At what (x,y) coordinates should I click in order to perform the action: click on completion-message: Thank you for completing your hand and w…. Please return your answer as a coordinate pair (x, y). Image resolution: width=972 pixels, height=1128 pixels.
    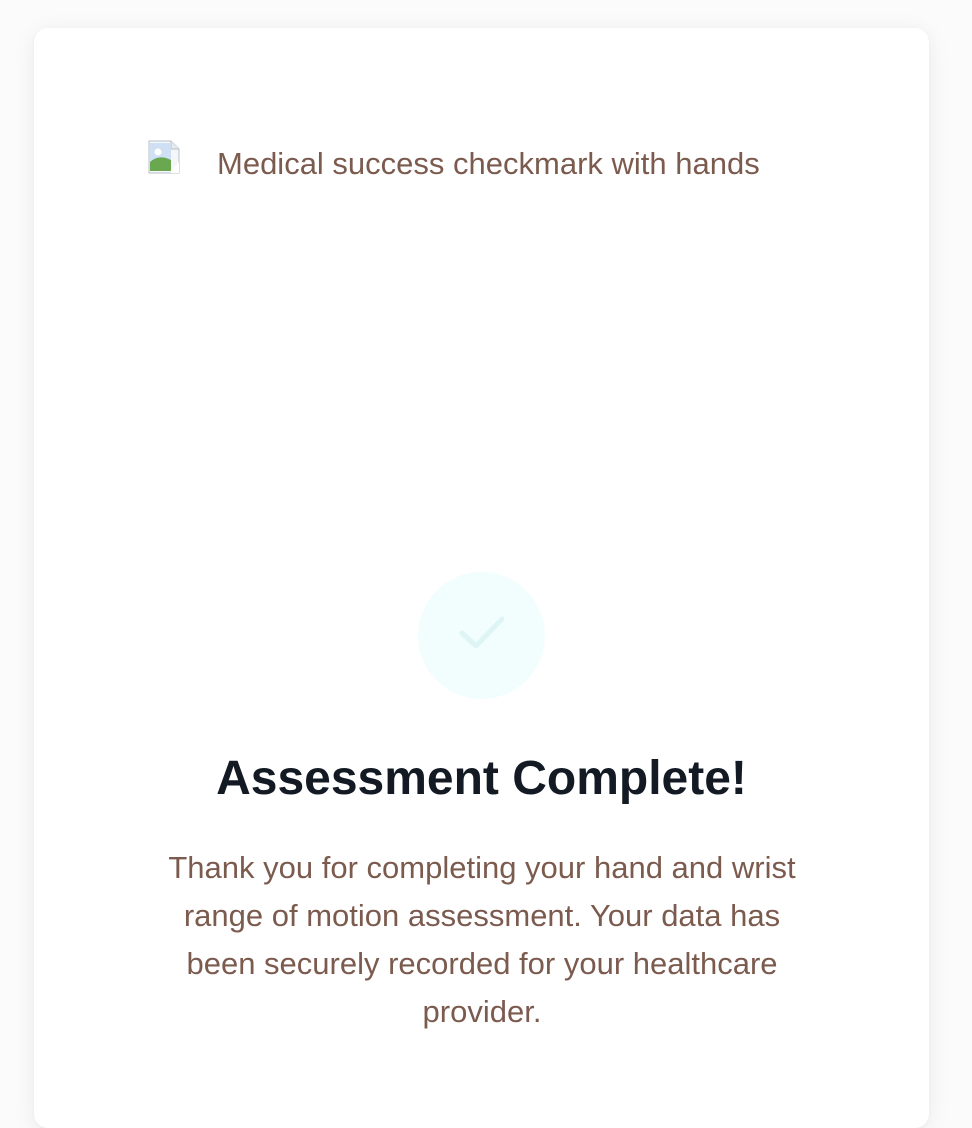
    Looking at the image, I should click on (482, 939).